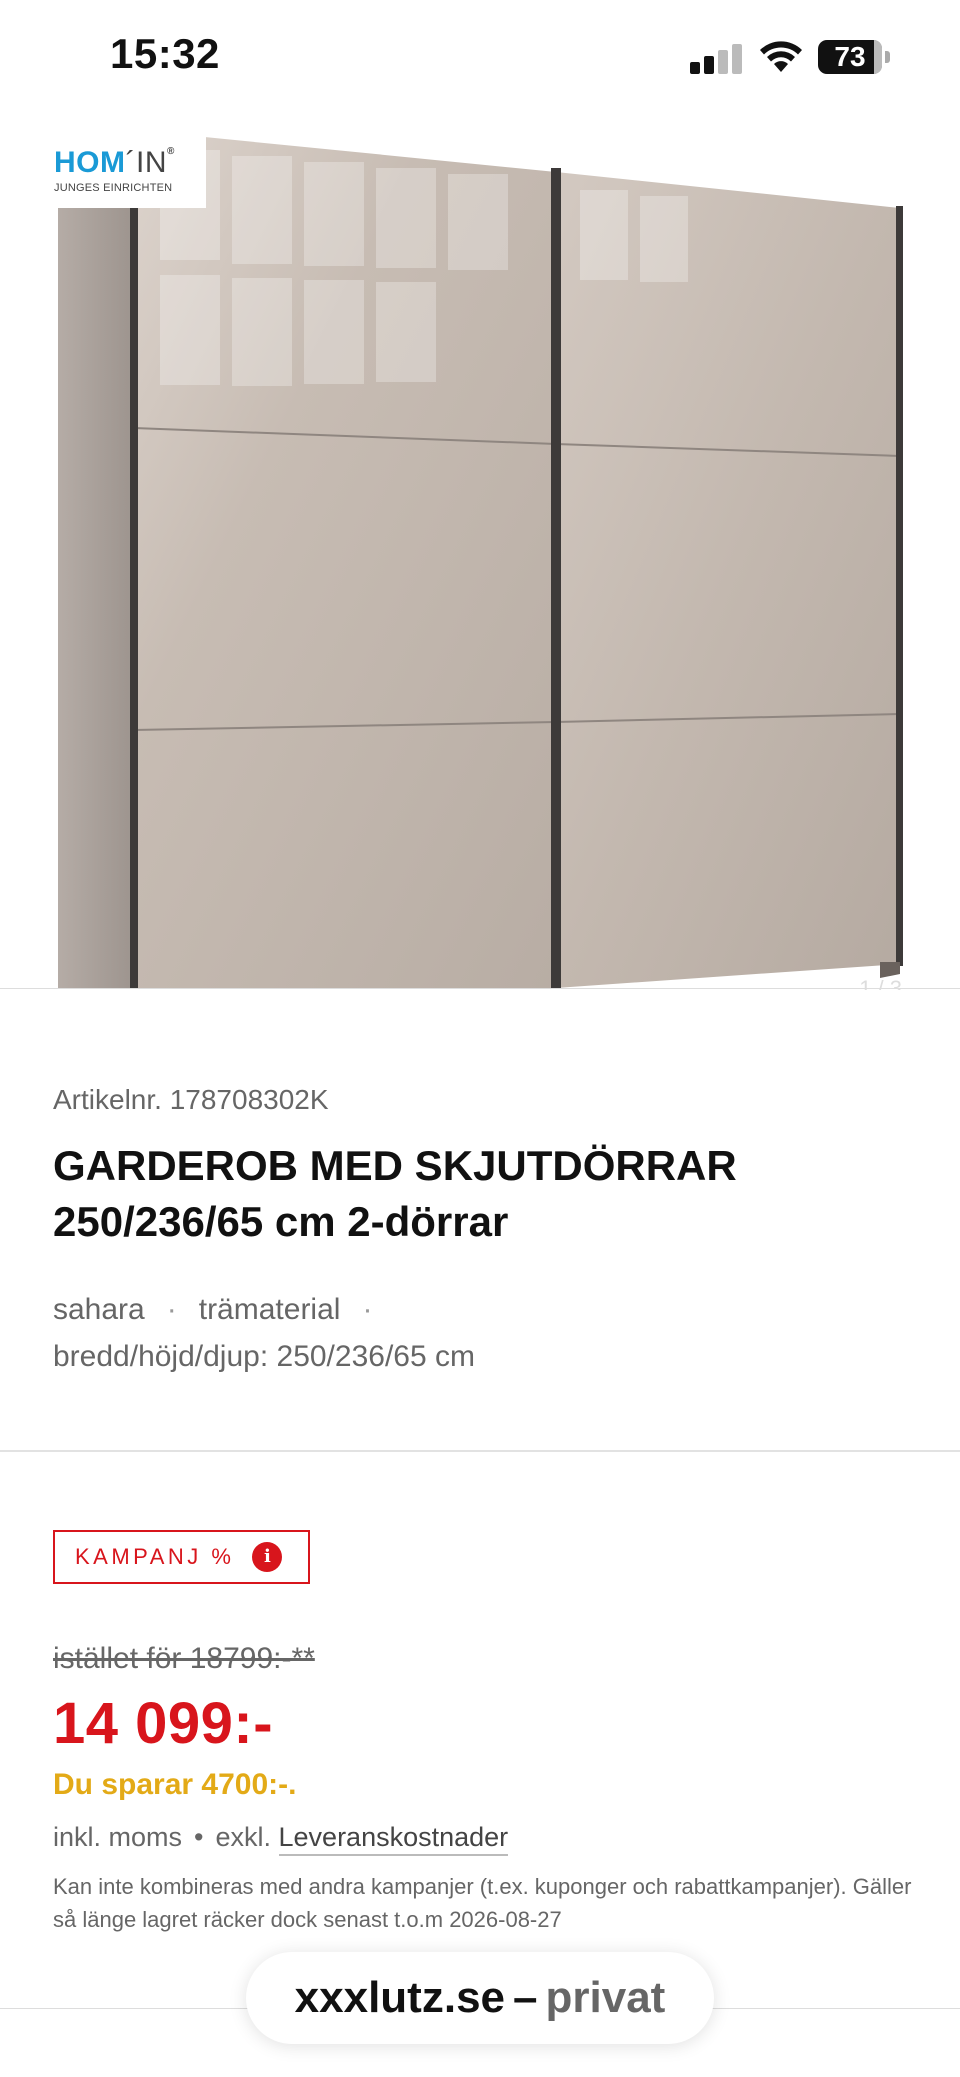  What do you see at coordinates (118, 1837) in the screenshot?
I see `vat-included: inkl. moms` at bounding box center [118, 1837].